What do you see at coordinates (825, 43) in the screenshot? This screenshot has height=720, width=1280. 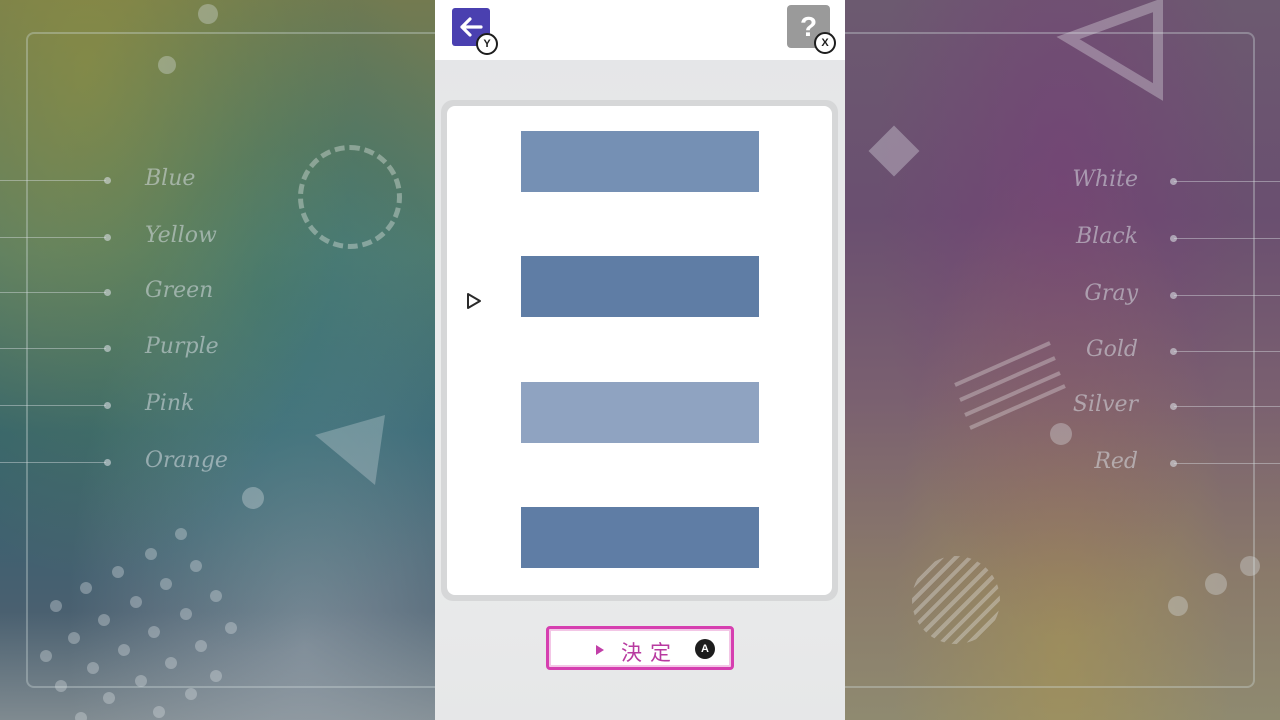 I see `x-button-hint: X` at bounding box center [825, 43].